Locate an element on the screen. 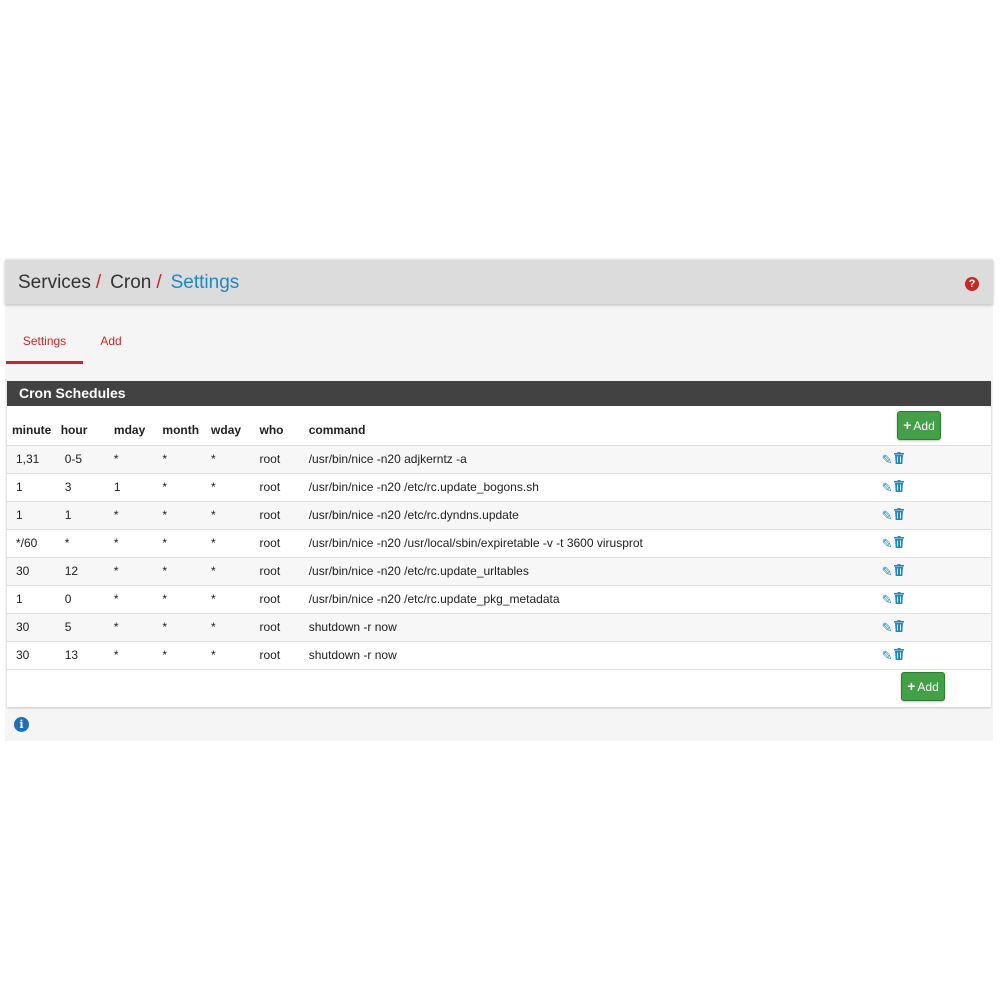  column-header-wday: wday is located at coordinates (235, 426).